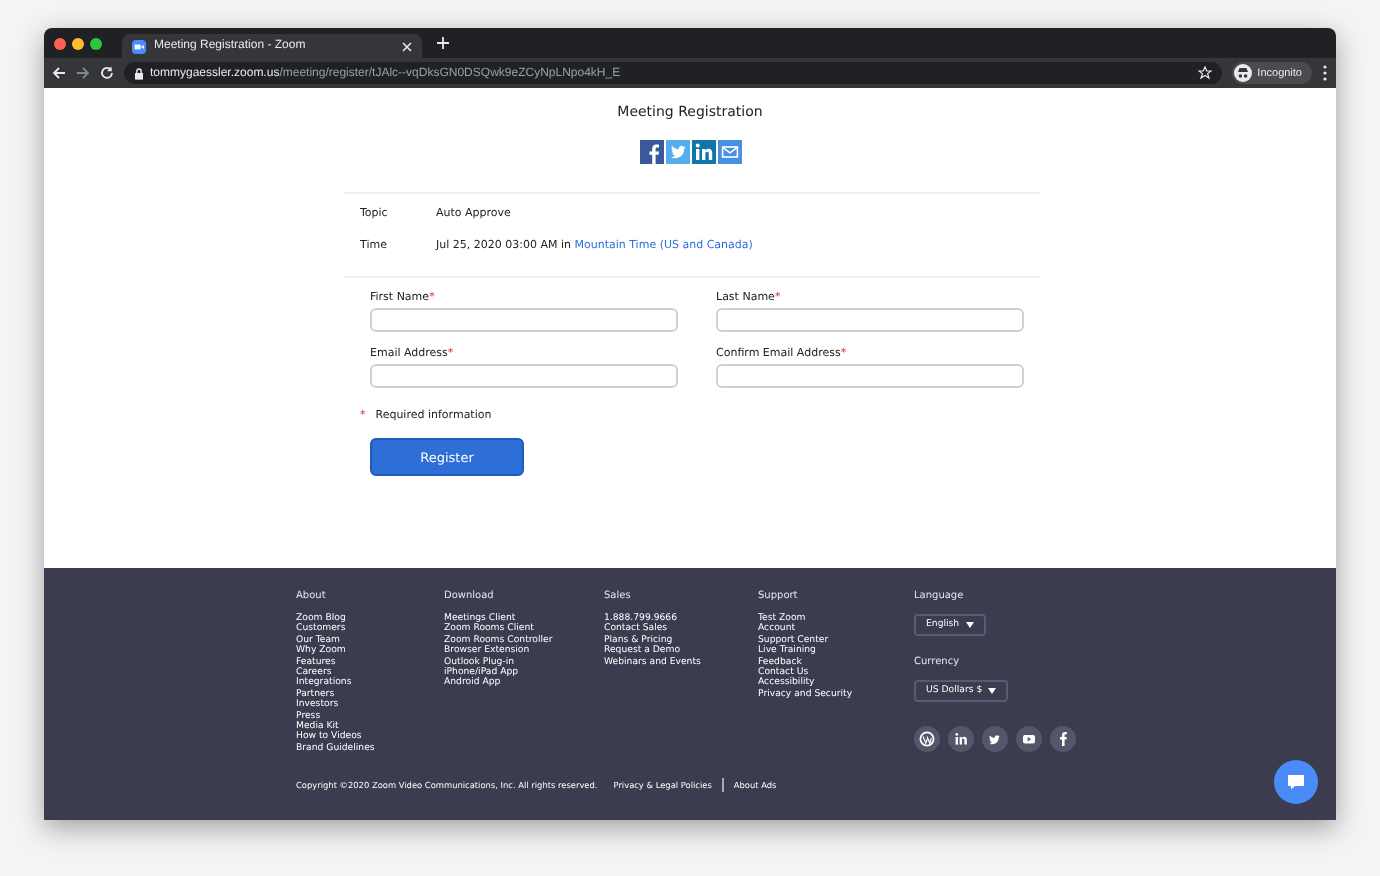 The image size is (1380, 876). Describe the element at coordinates (1029, 739) in the screenshot. I see `youtube-icon` at that location.